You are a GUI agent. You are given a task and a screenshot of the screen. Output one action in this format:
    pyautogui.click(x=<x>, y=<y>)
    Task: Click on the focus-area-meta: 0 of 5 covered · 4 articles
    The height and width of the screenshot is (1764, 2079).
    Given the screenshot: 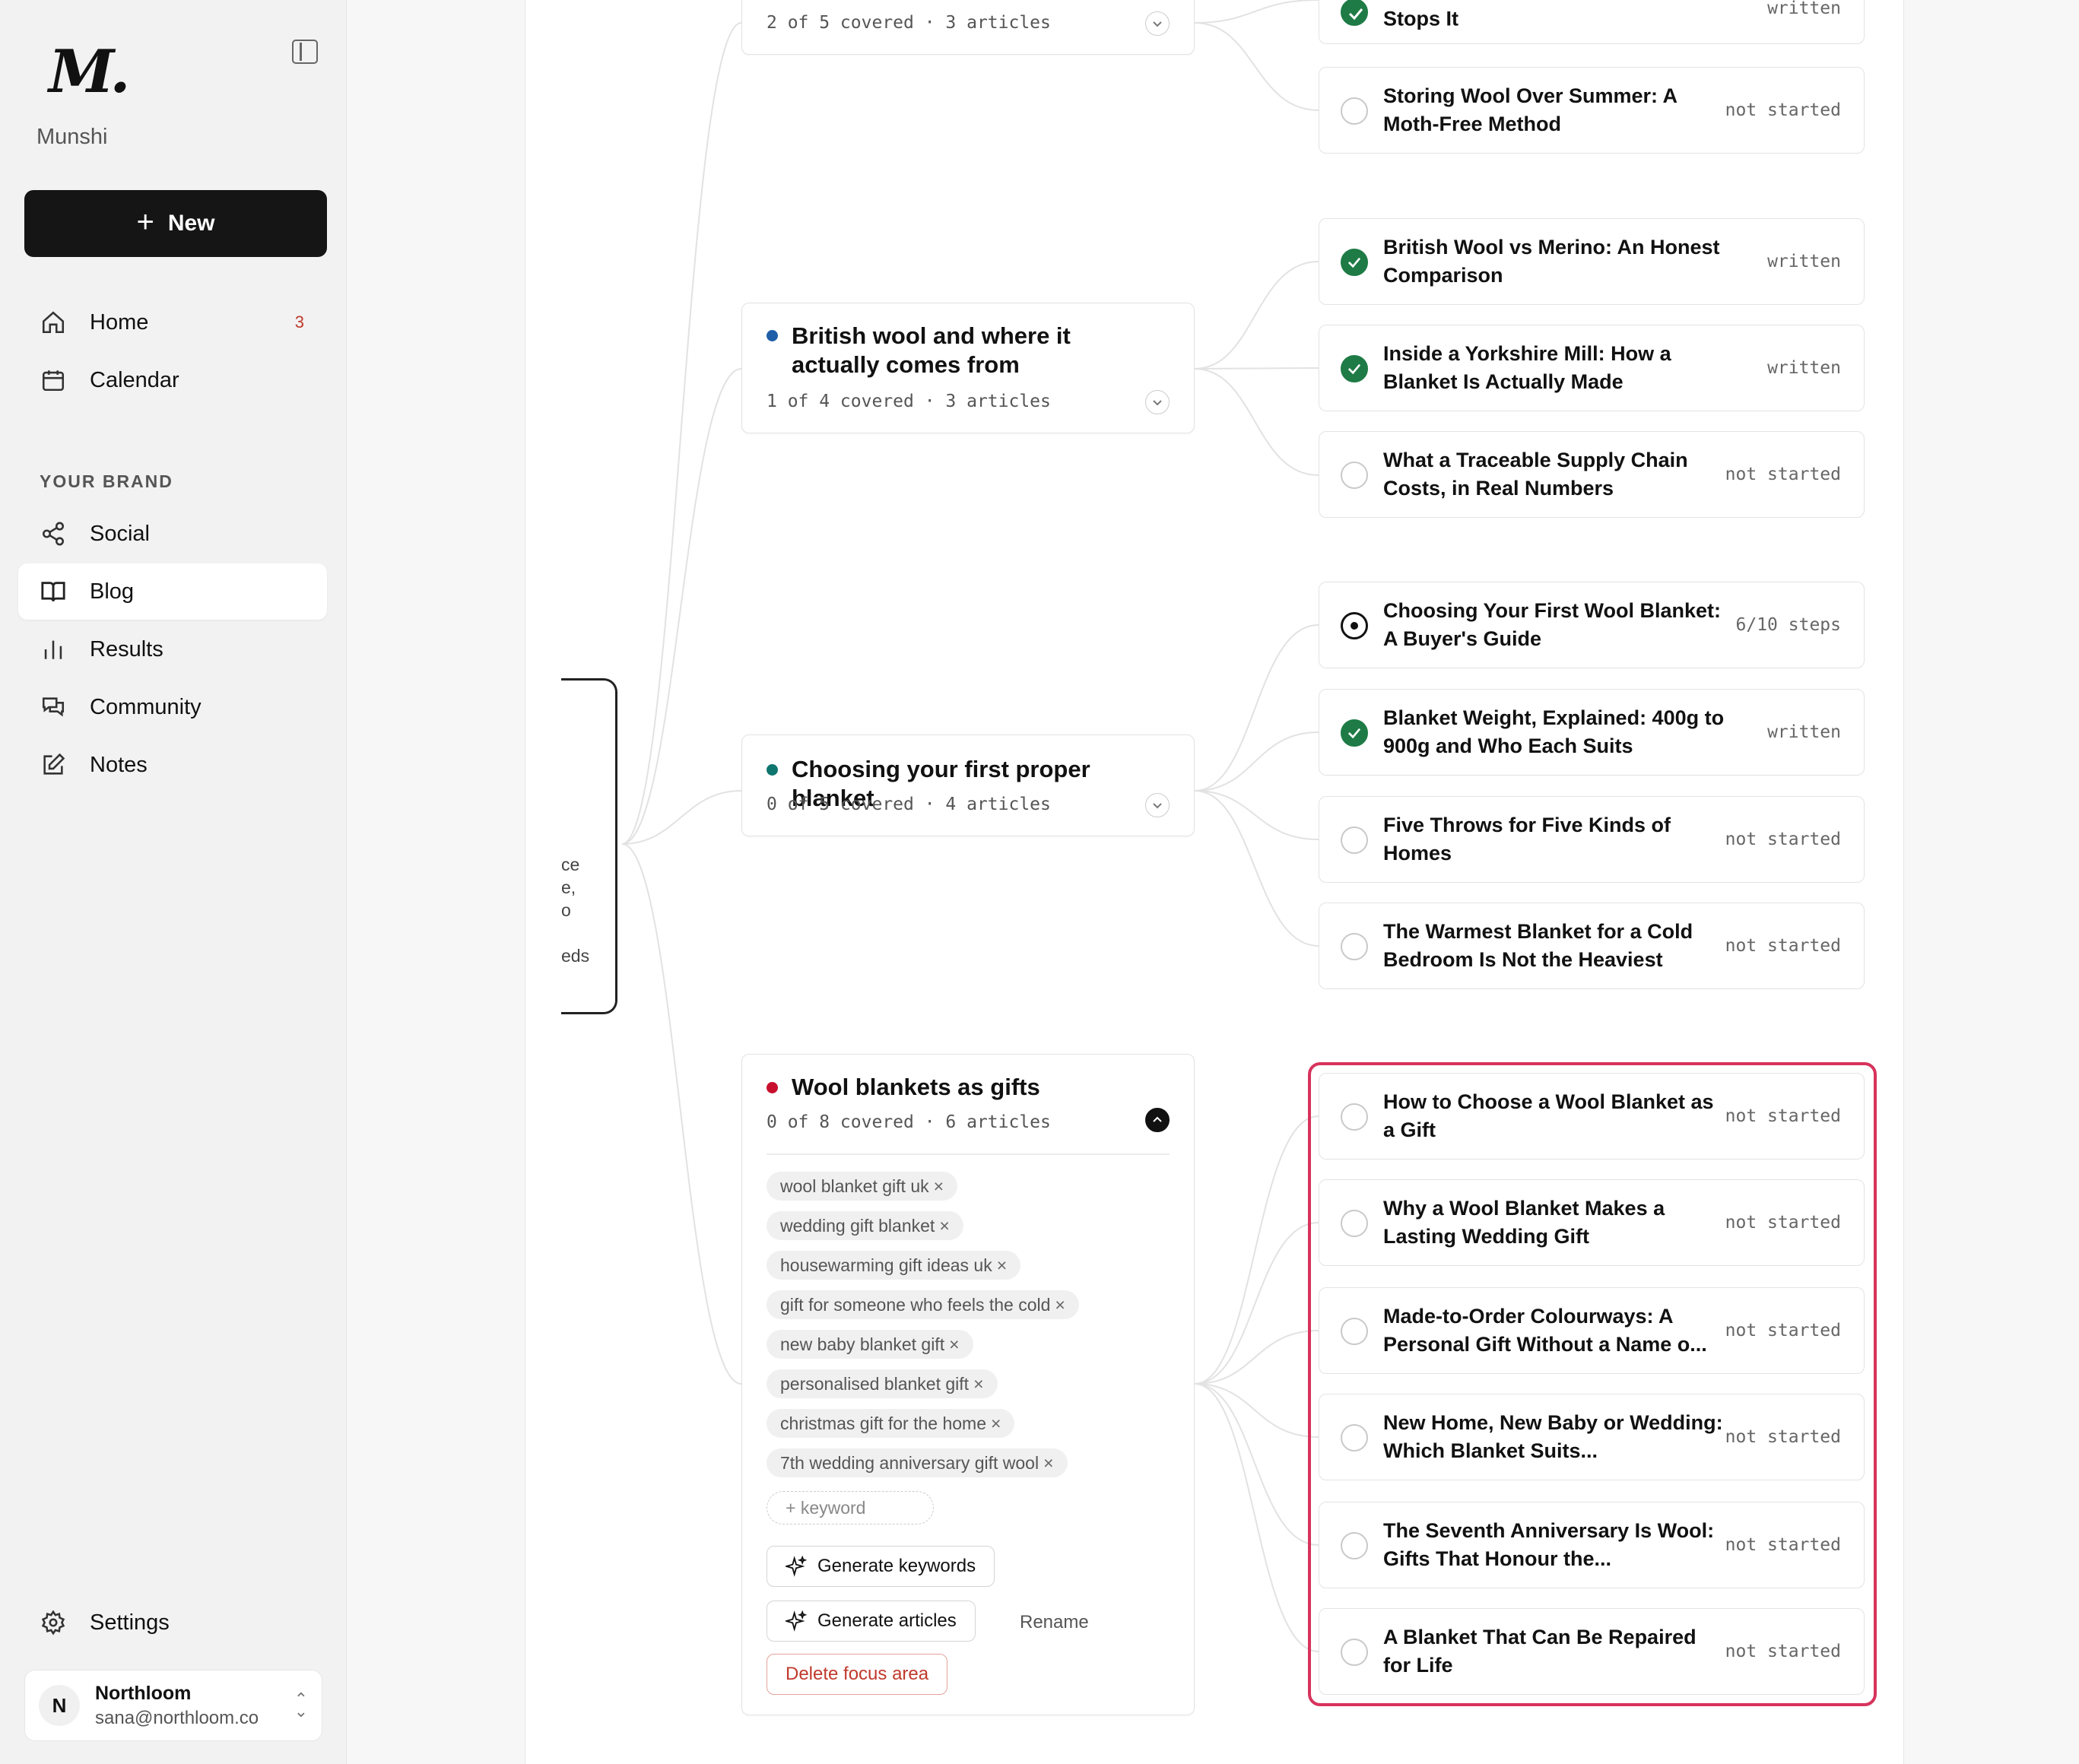 What is the action you would take?
    pyautogui.click(x=909, y=804)
    